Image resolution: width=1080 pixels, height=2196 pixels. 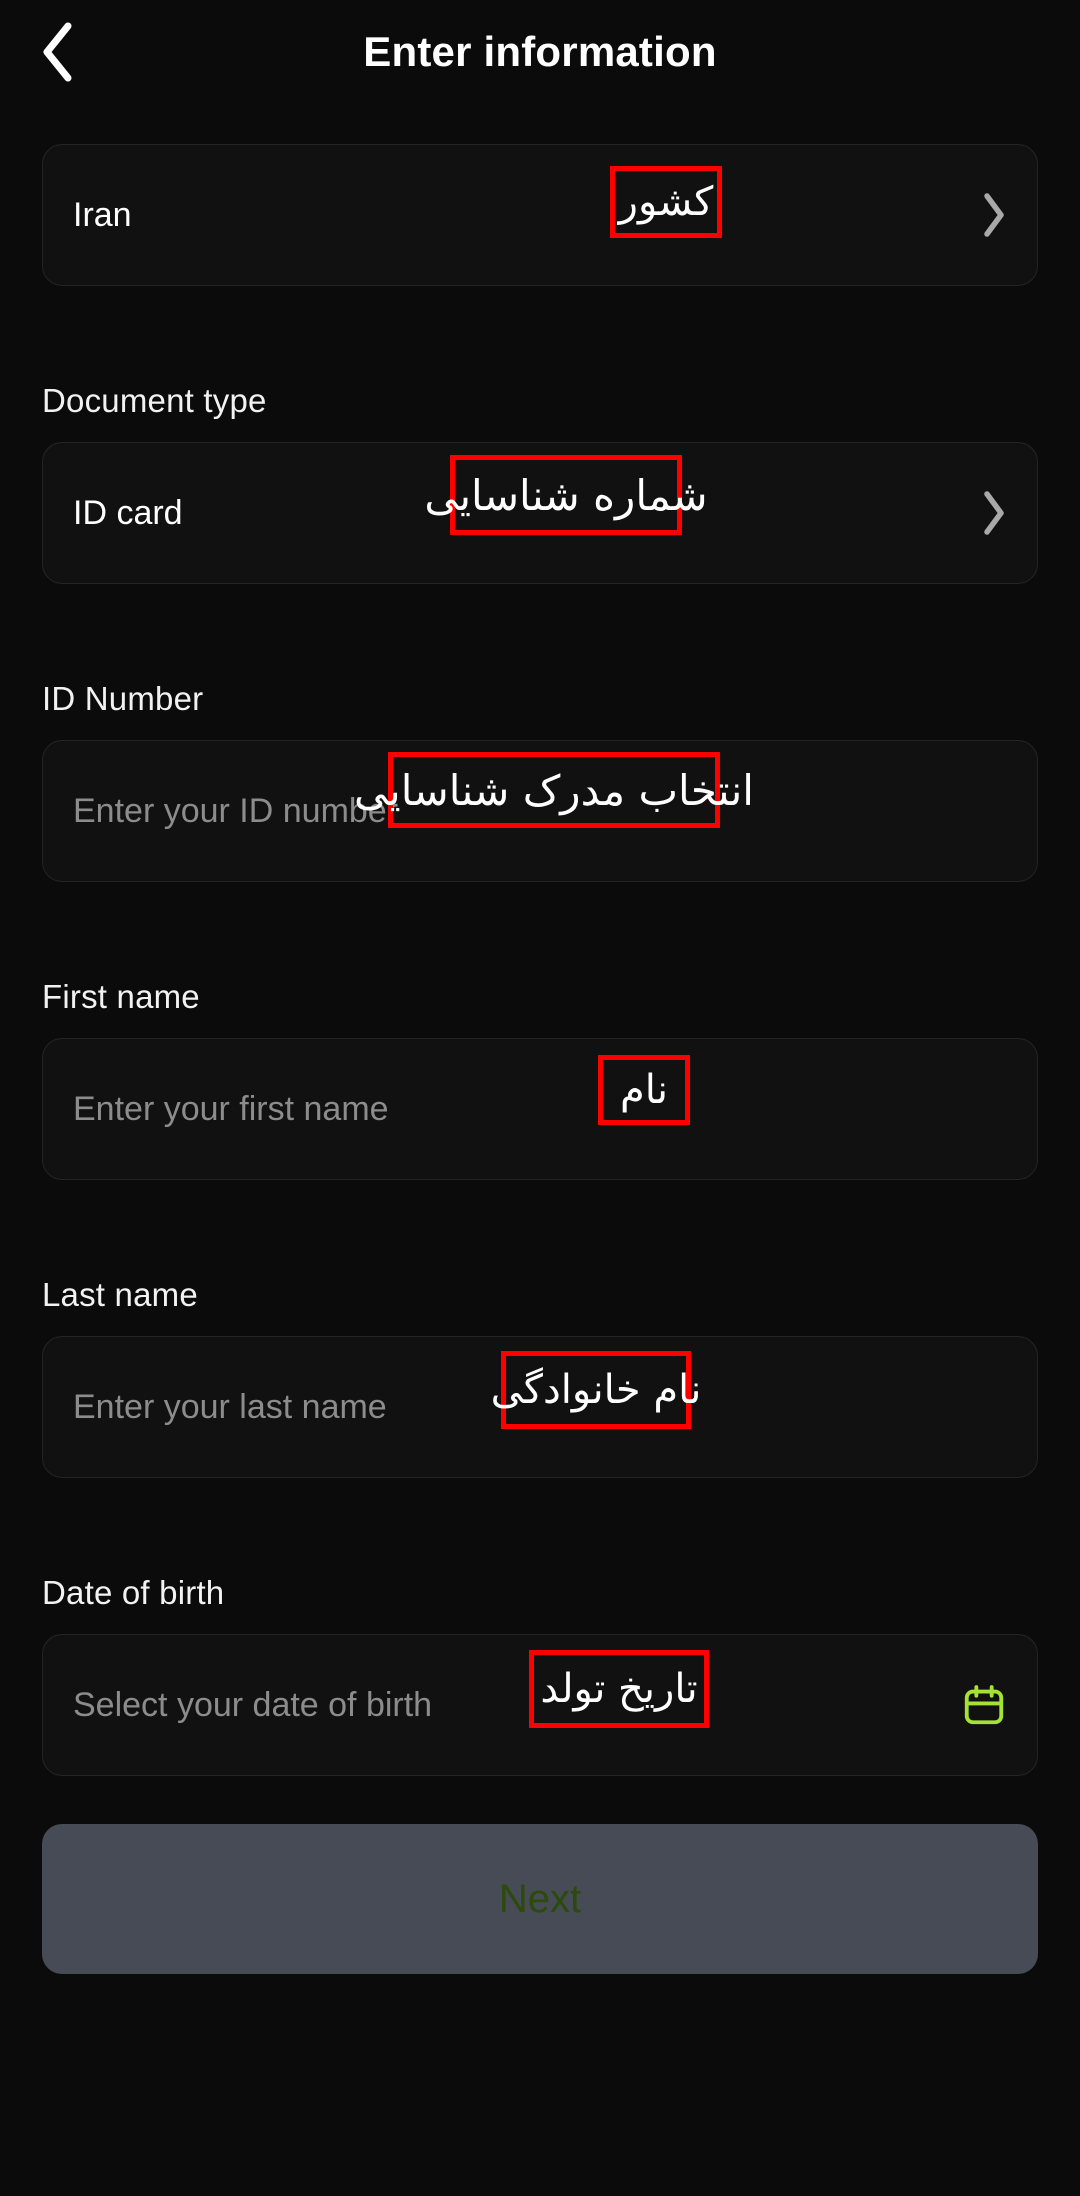 I want to click on first-name-label: First name, so click(x=121, y=996).